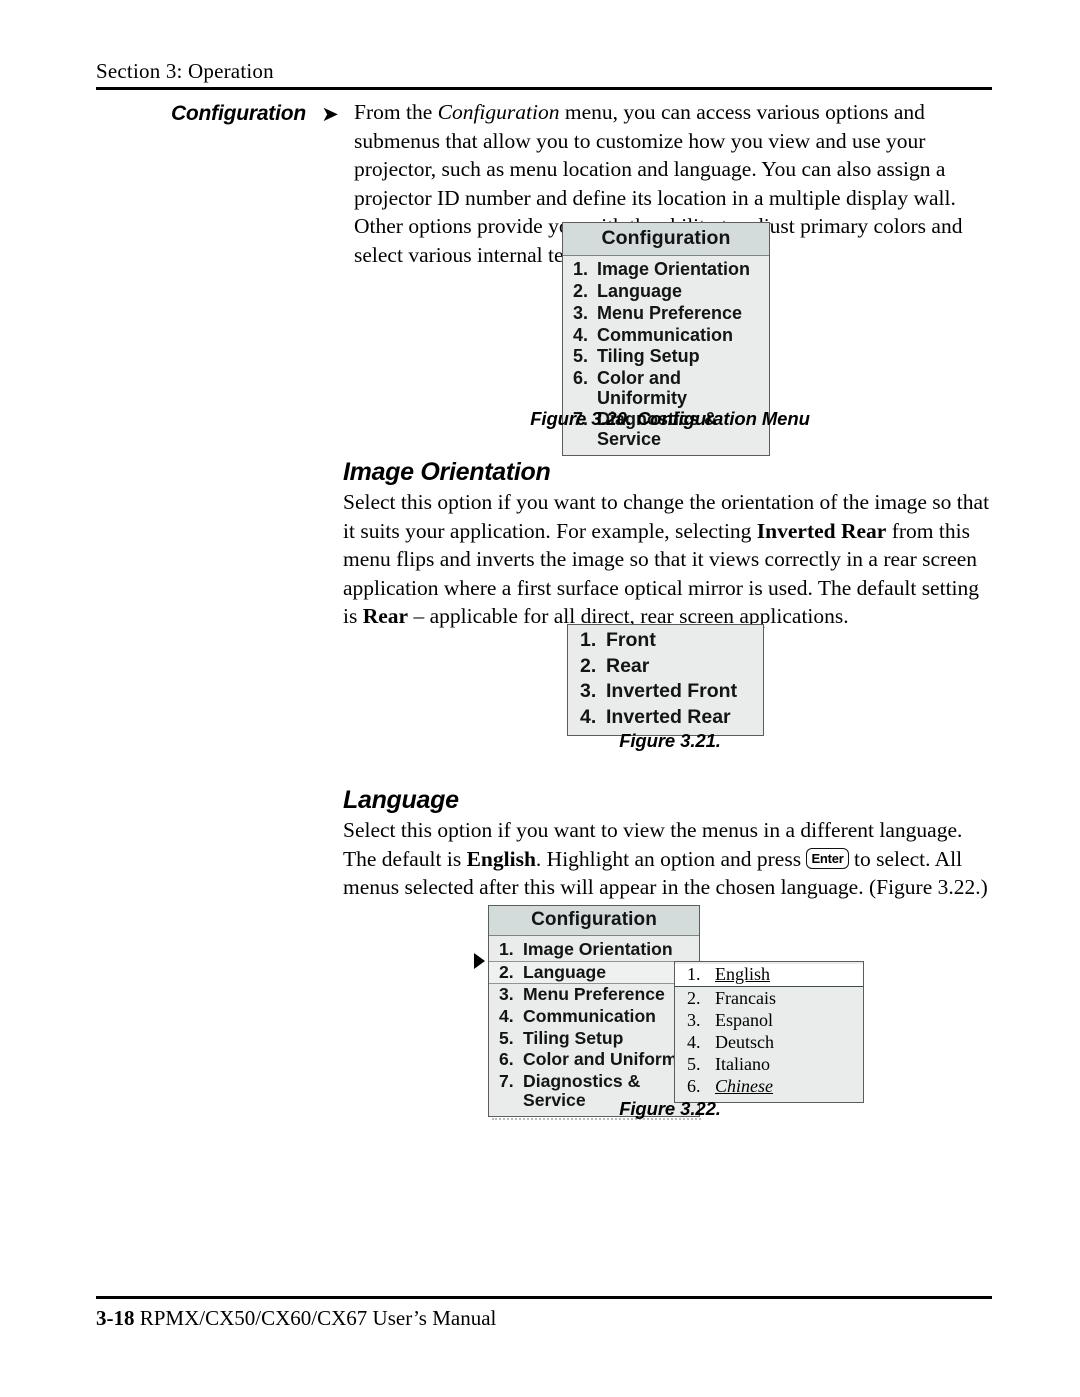 Image resolution: width=1080 pixels, height=1397 pixels. What do you see at coordinates (671, 858) in the screenshot?
I see `lang-text-2: . Highlight an option and press` at bounding box center [671, 858].